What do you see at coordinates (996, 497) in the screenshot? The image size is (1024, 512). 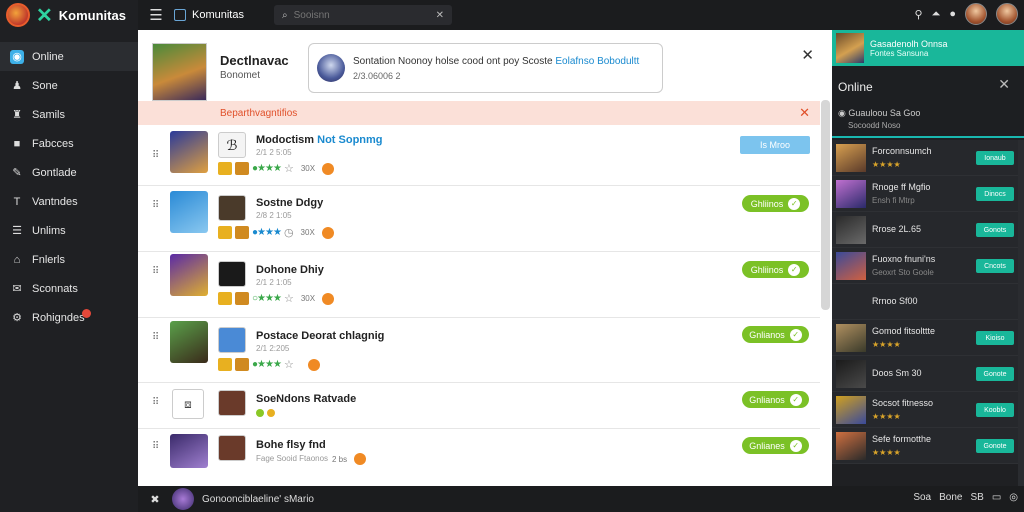 I see `window-icon: ▭` at bounding box center [996, 497].